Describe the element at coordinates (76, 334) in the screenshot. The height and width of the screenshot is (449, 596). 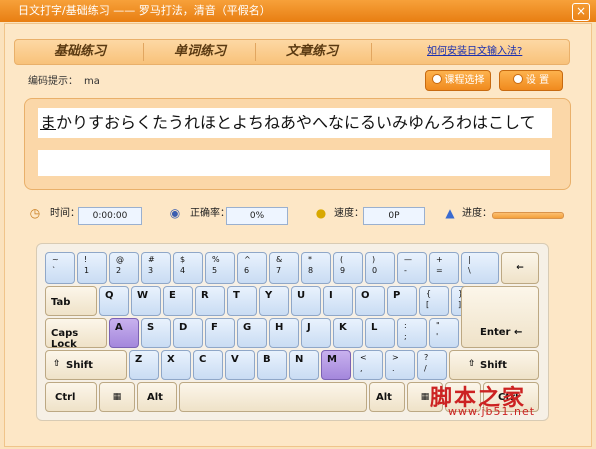
I see `key-caps-lock: Caps Lock` at that location.